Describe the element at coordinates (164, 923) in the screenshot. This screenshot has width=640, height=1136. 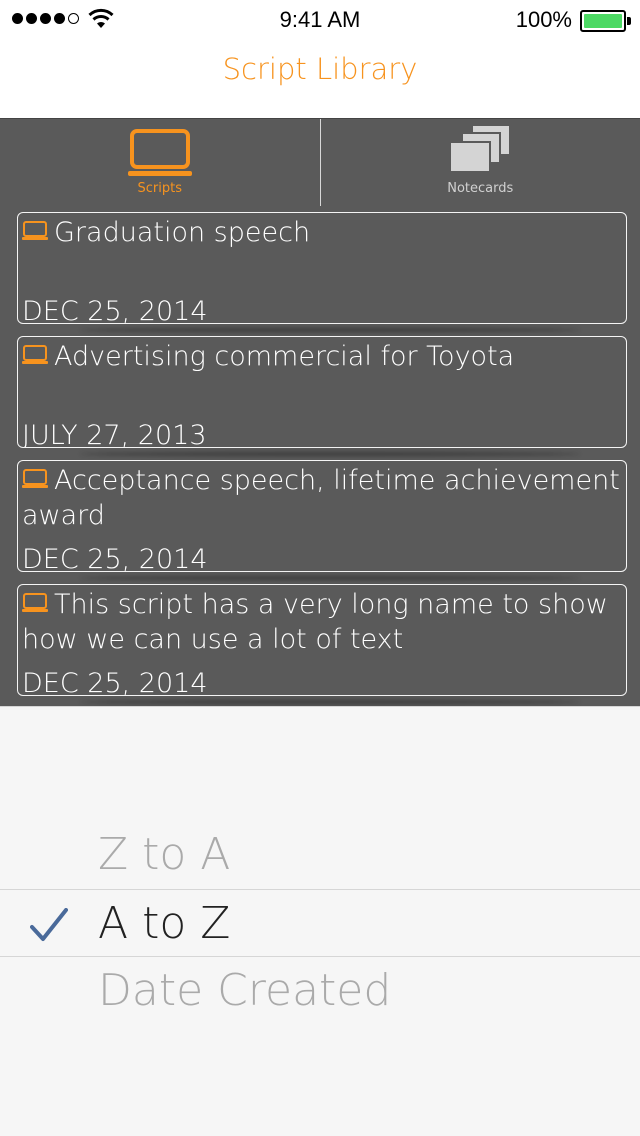
I see `sort-option-label: A to Z` at that location.